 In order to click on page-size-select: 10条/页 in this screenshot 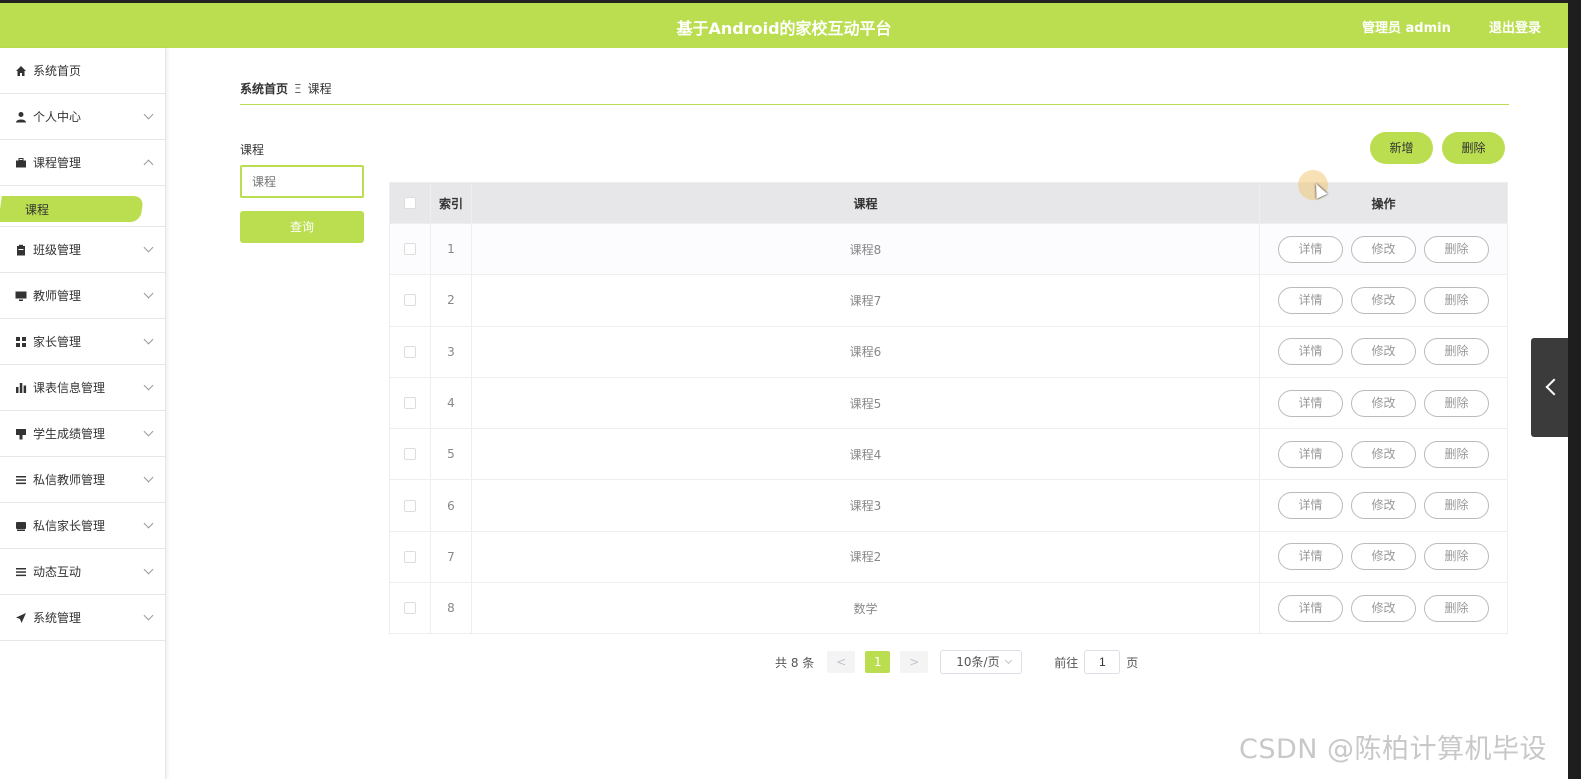, I will do `click(981, 662)`.